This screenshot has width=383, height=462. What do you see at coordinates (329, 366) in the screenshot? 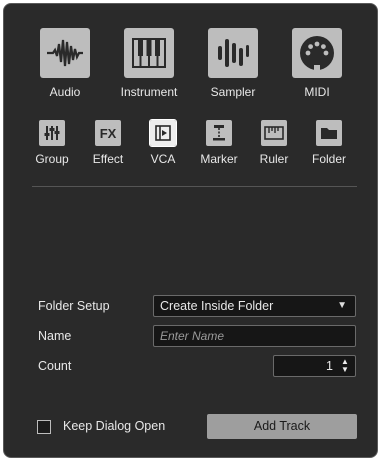
I see `count-value: 1` at bounding box center [329, 366].